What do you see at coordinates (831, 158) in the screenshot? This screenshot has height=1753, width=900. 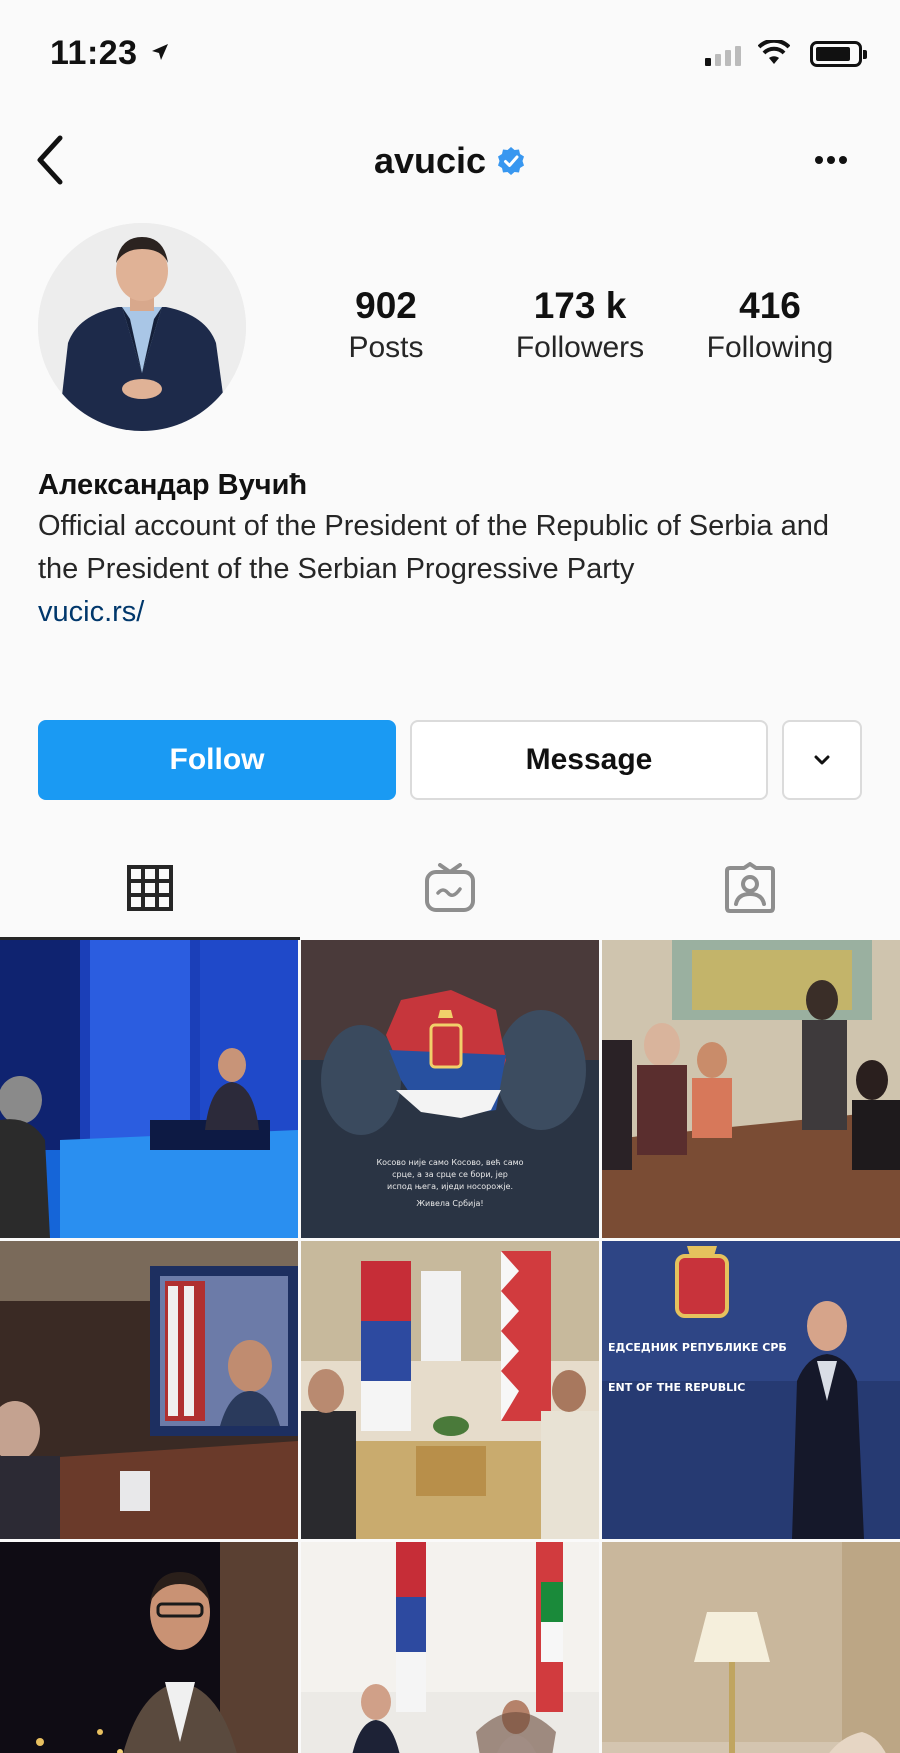 I see `more-options-icon` at bounding box center [831, 158].